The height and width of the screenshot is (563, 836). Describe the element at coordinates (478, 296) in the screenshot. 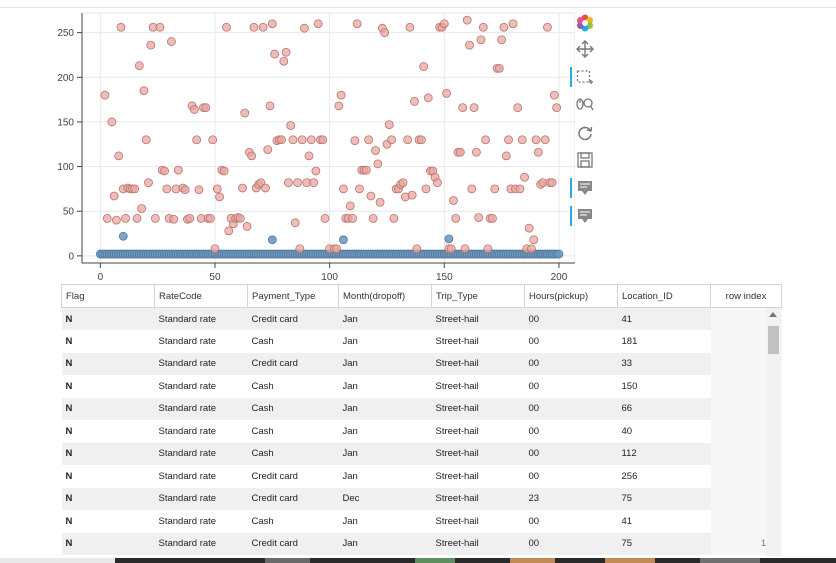

I see `column-header-trip-type: Trip_Type` at that location.